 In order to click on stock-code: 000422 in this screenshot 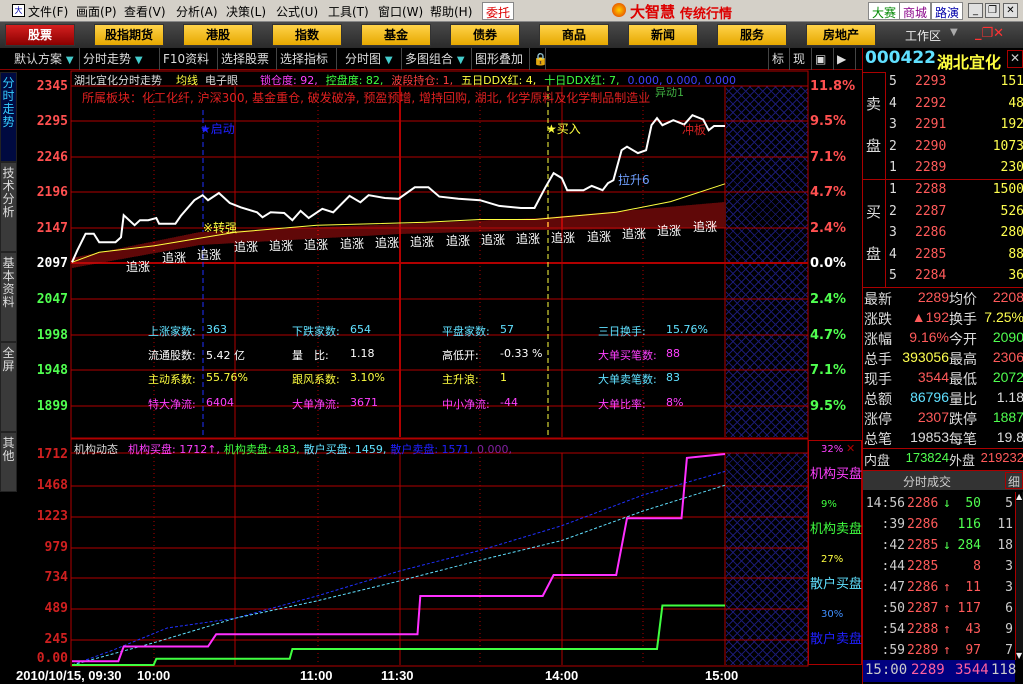, I will do `click(900, 58)`.